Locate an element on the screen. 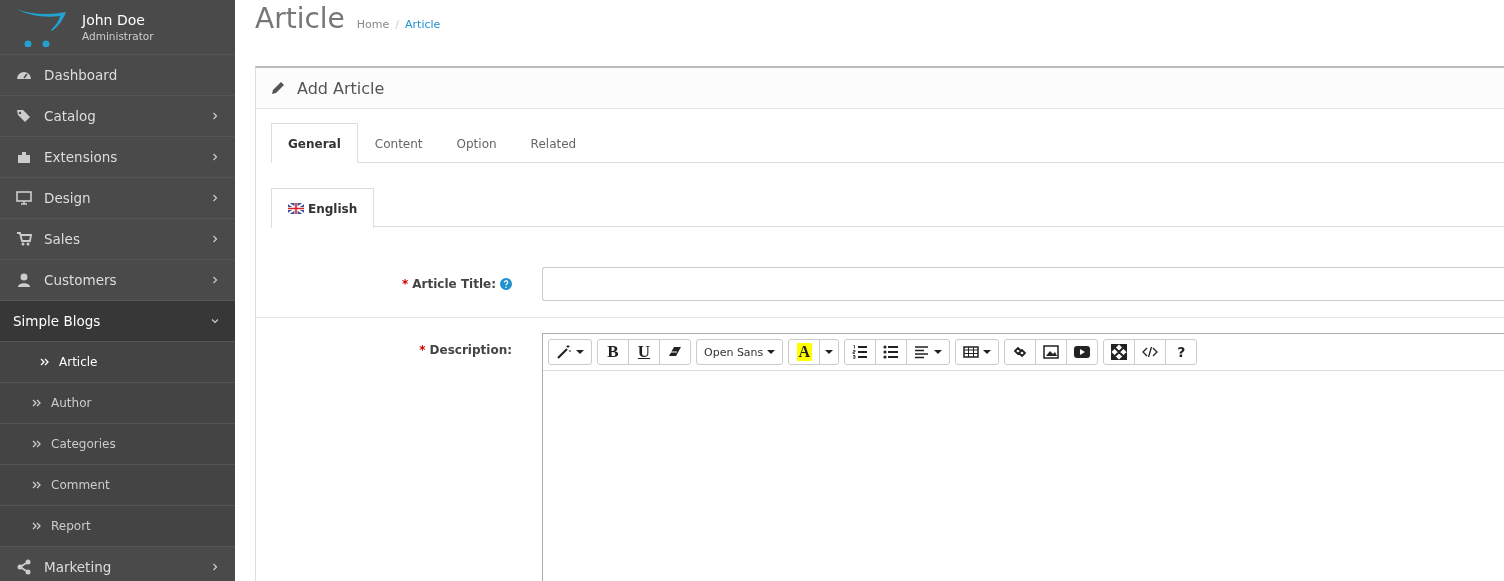 This screenshot has width=1504, height=581. bullet-list-icon is located at coordinates (891, 352).